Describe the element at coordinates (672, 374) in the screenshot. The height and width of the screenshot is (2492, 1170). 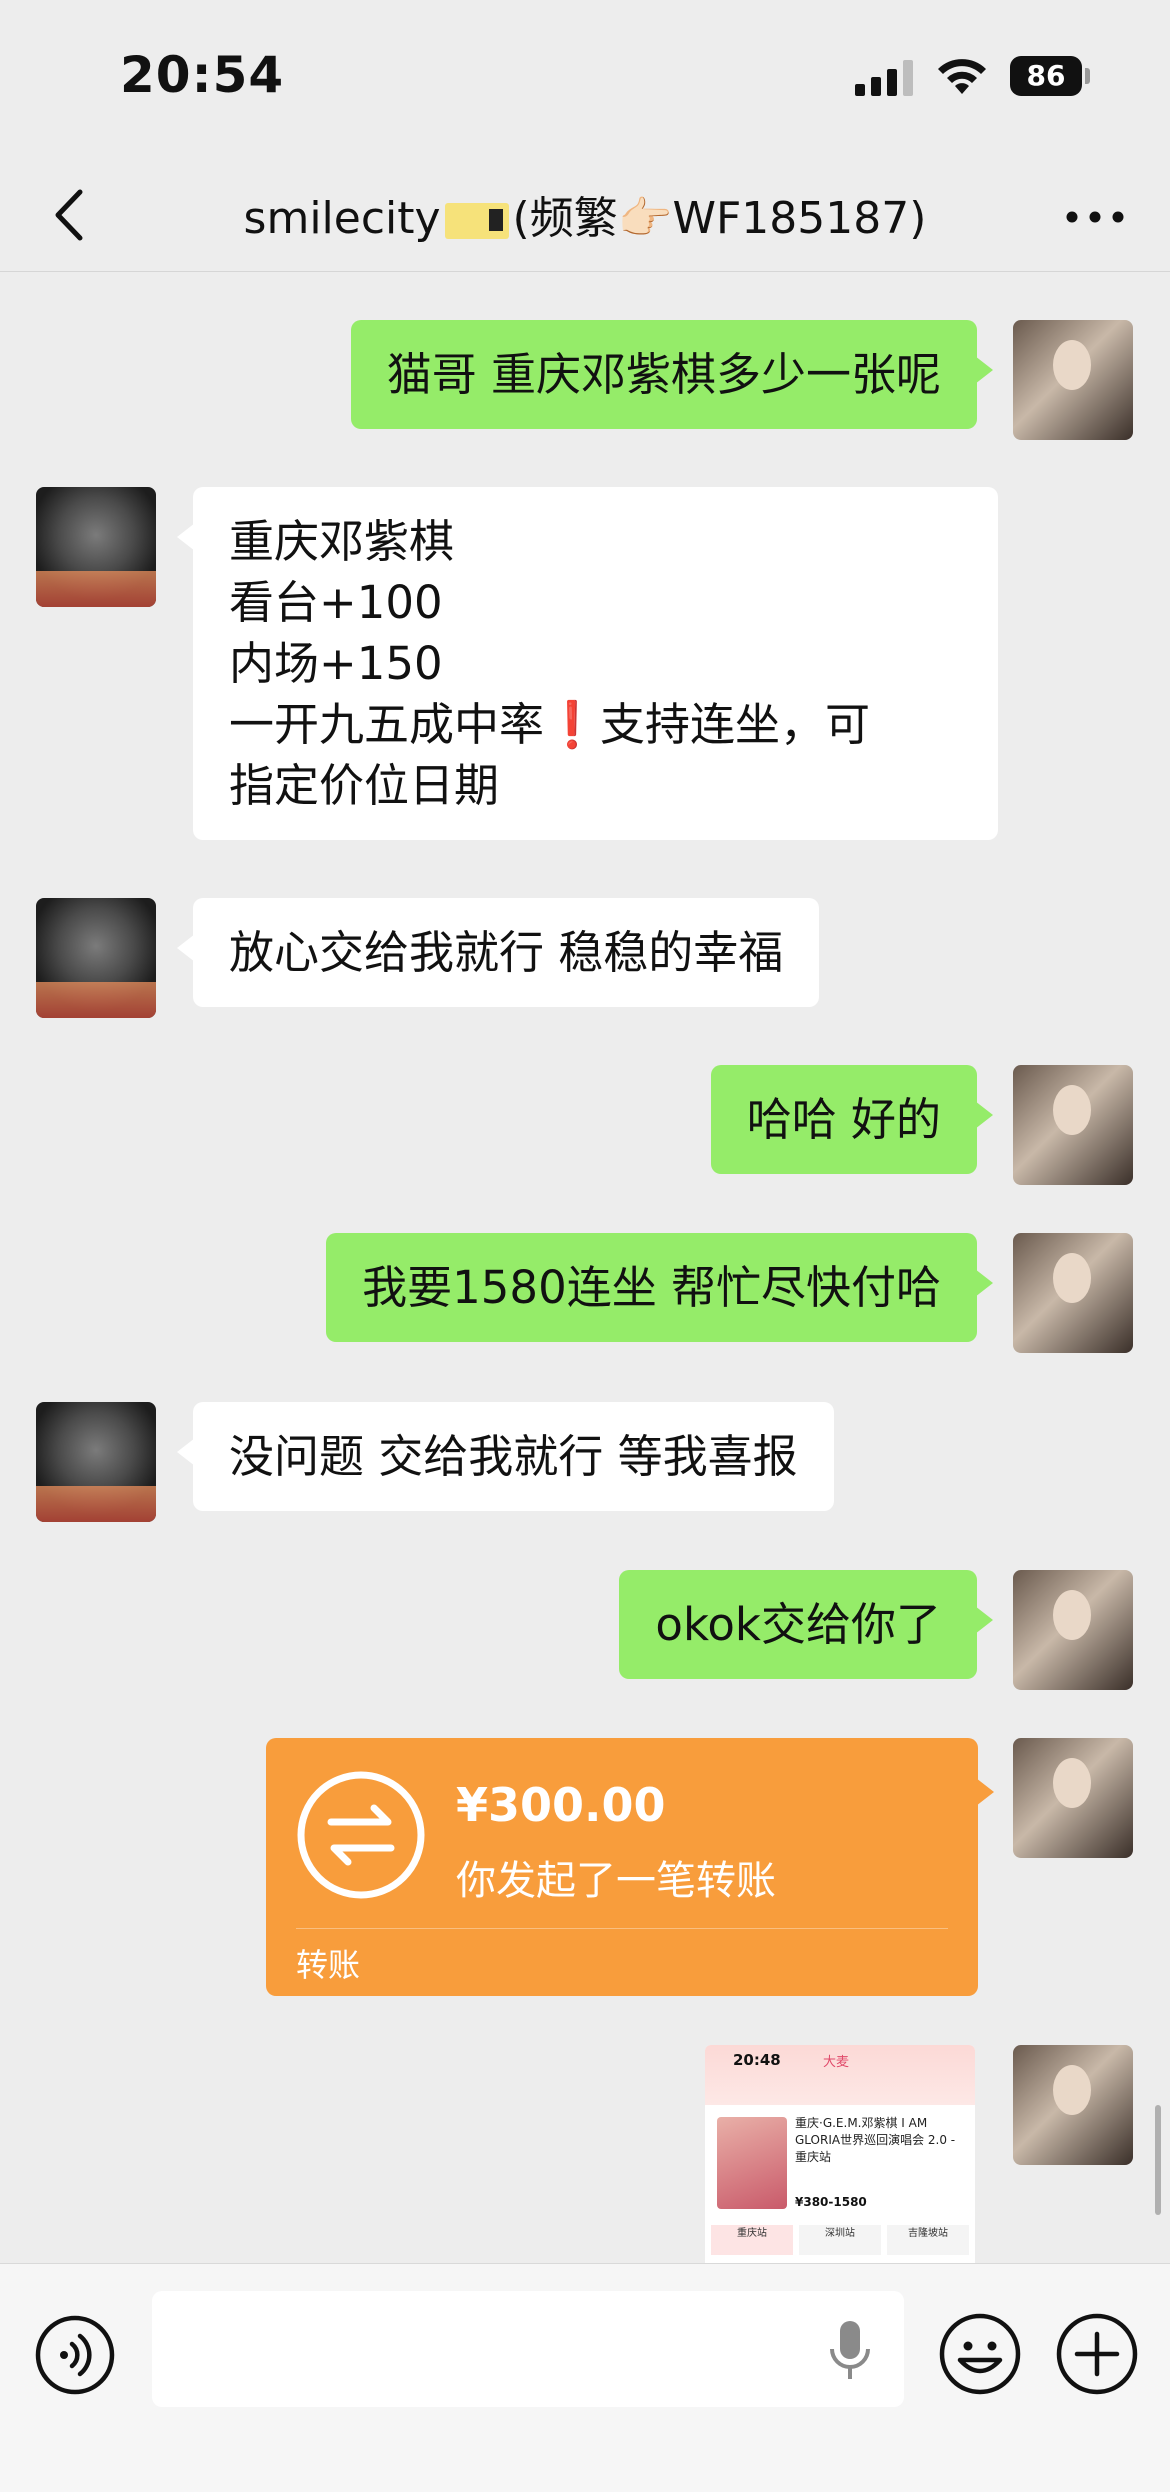
I see `message-bubble-sent: 猫哥 重庆邓紫棋多少一张呢` at that location.